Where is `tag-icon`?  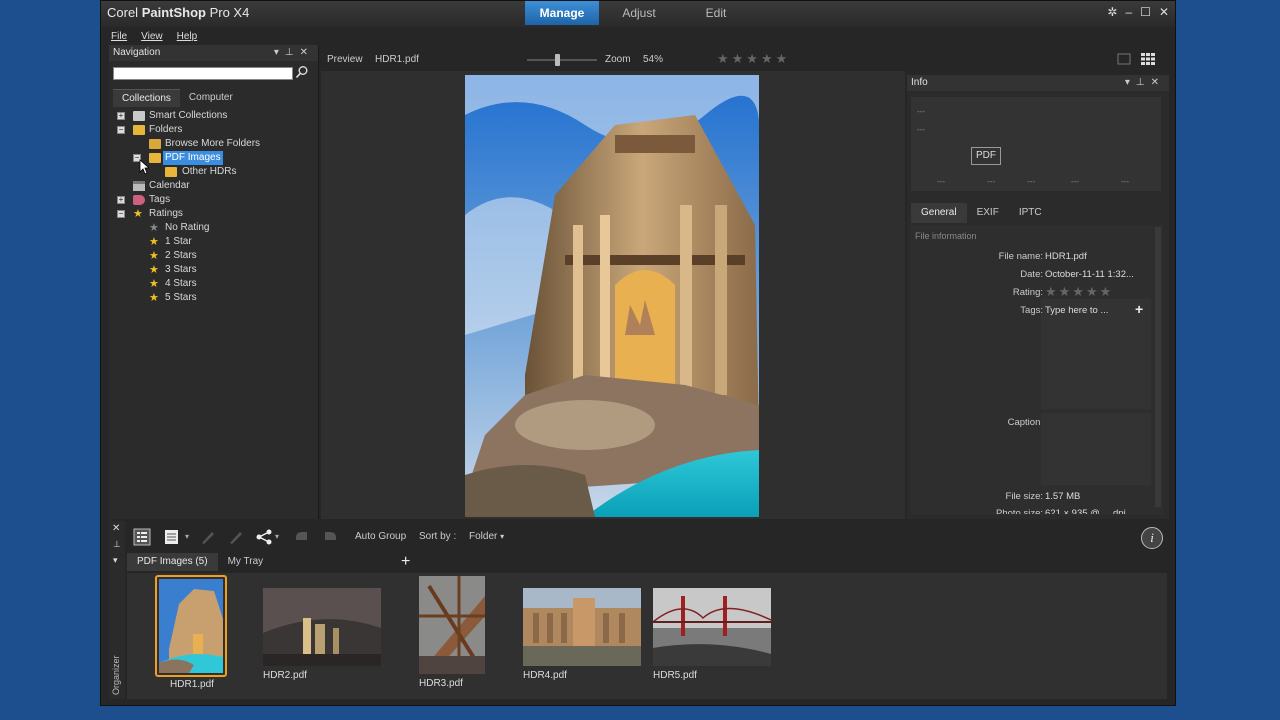 tag-icon is located at coordinates (139, 200).